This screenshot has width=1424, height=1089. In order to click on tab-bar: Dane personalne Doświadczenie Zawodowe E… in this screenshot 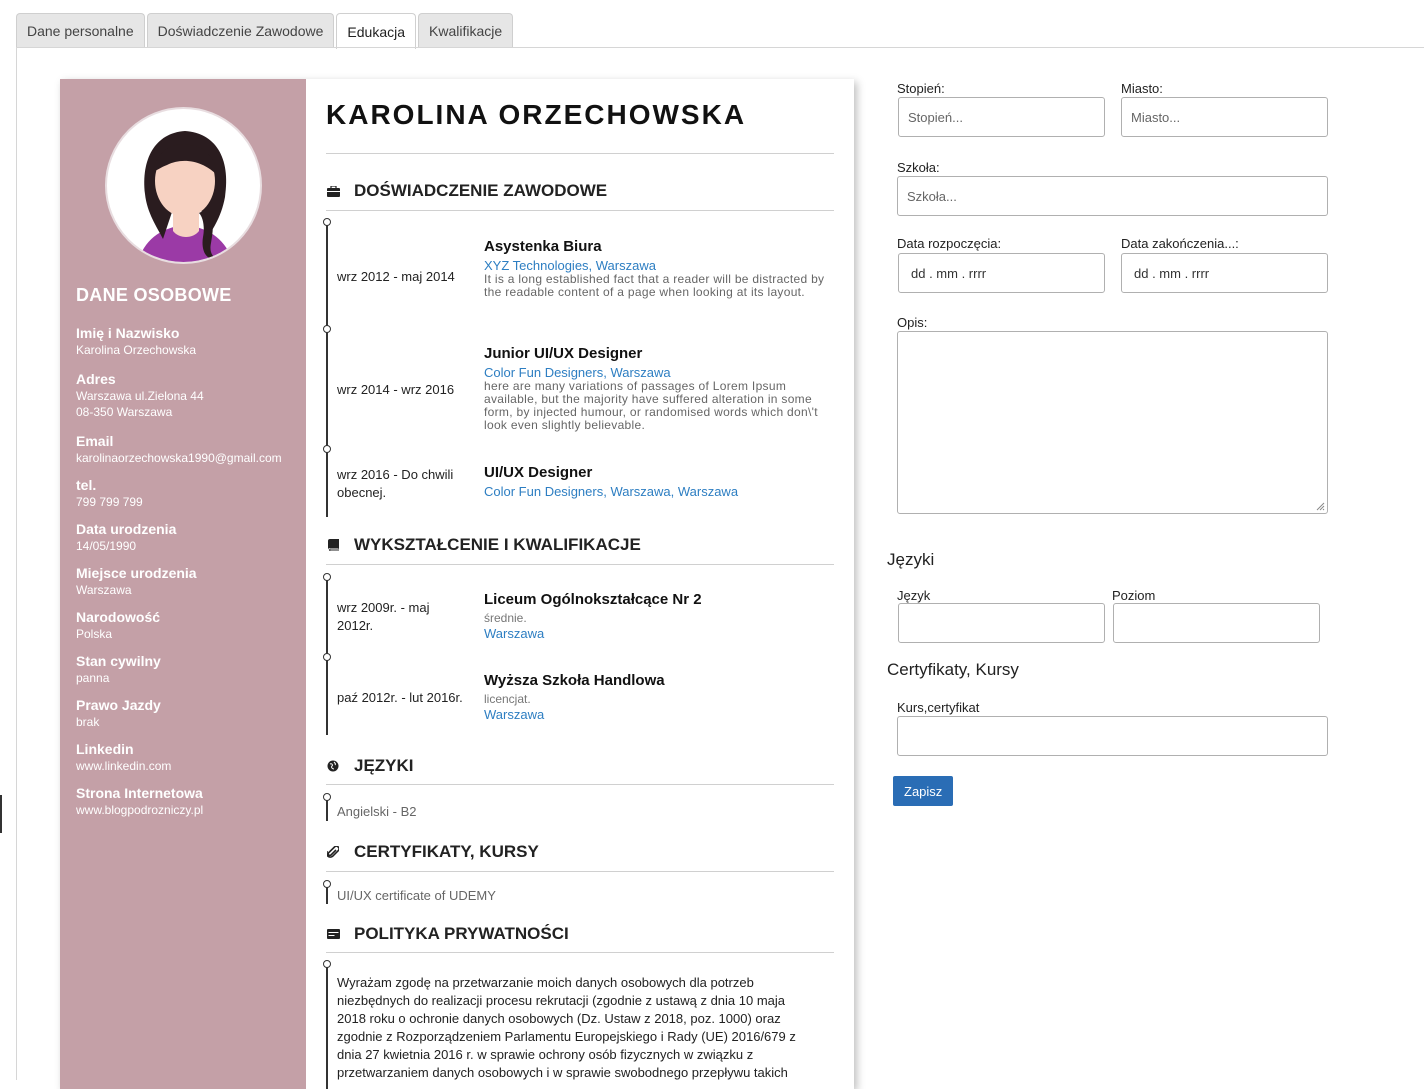, I will do `click(265, 30)`.